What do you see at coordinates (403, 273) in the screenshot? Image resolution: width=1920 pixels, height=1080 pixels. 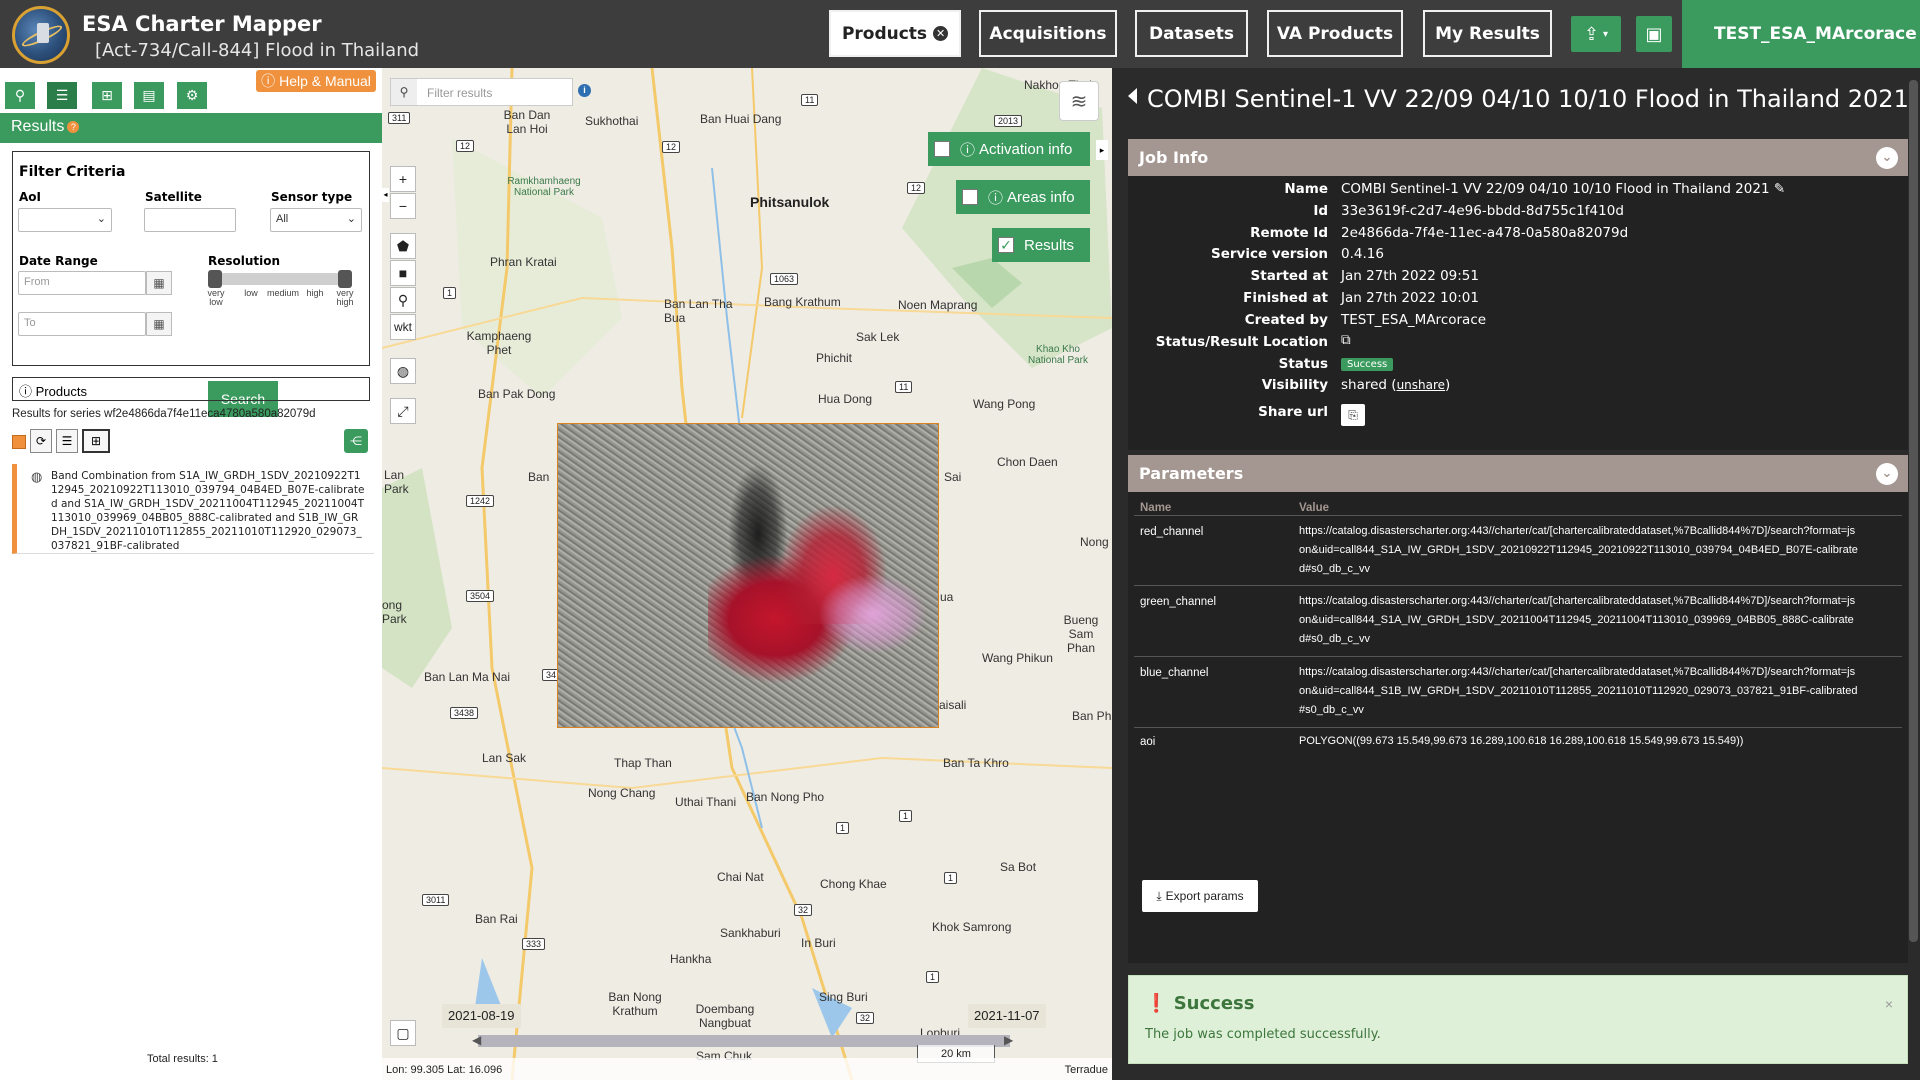 I see `draw-rectangle-button: ■` at bounding box center [403, 273].